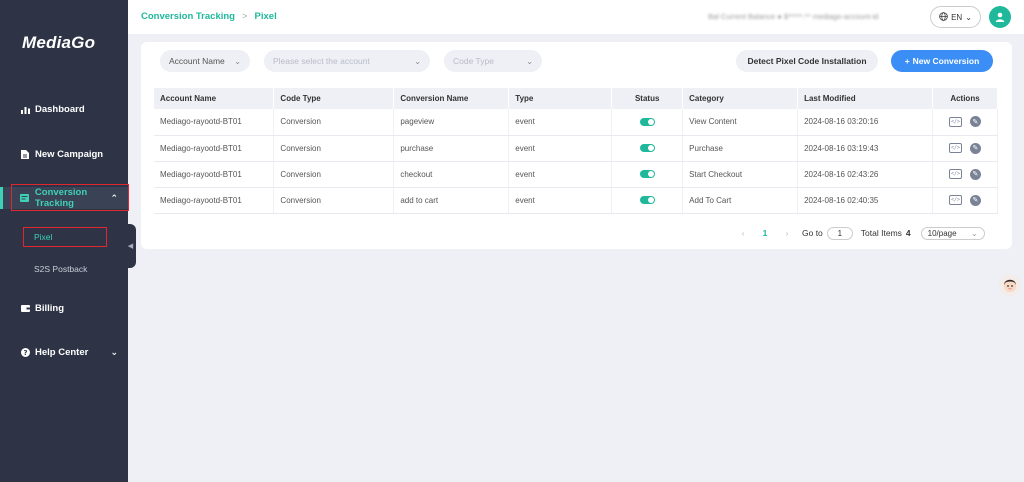 The width and height of the screenshot is (1024, 482). Describe the element at coordinates (740, 122) in the screenshot. I see `cell-category: View Content` at that location.